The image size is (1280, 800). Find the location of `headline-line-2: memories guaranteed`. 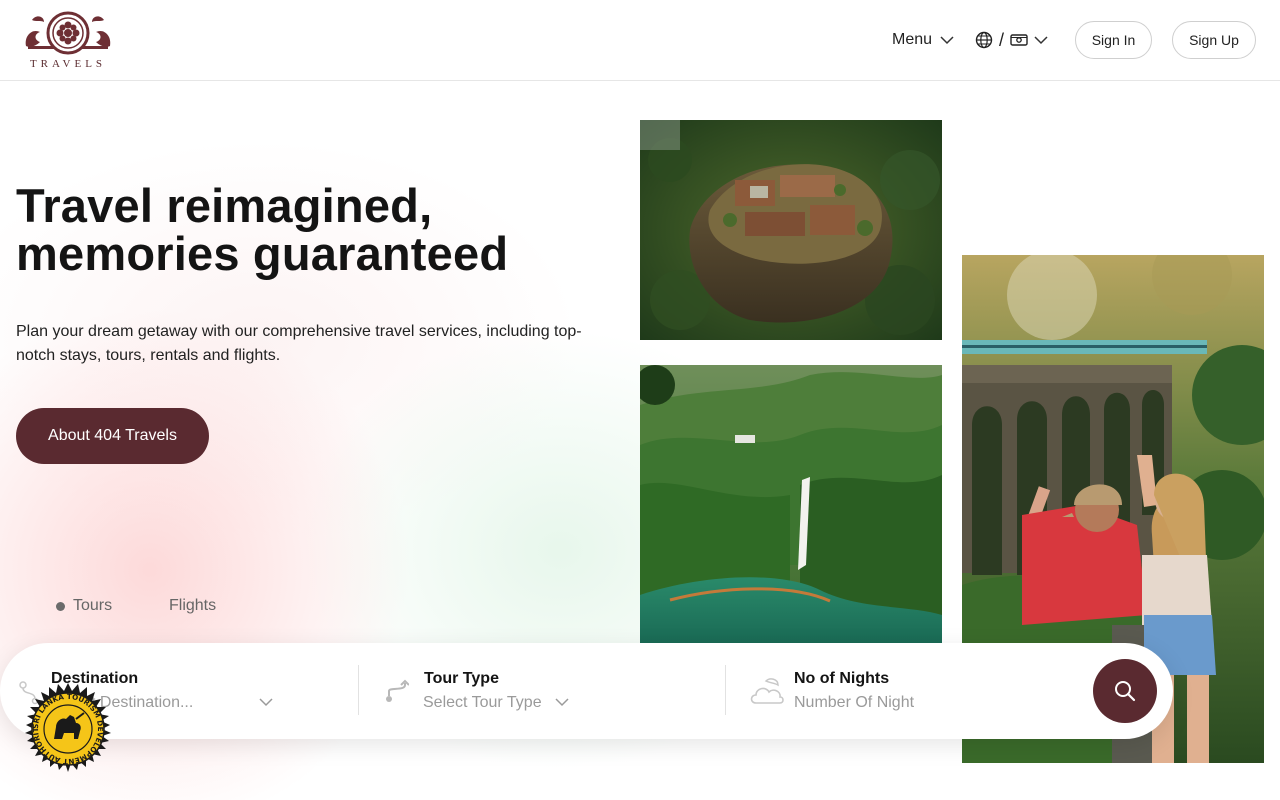

headline-line-2: memories guaranteed is located at coordinates (262, 253).